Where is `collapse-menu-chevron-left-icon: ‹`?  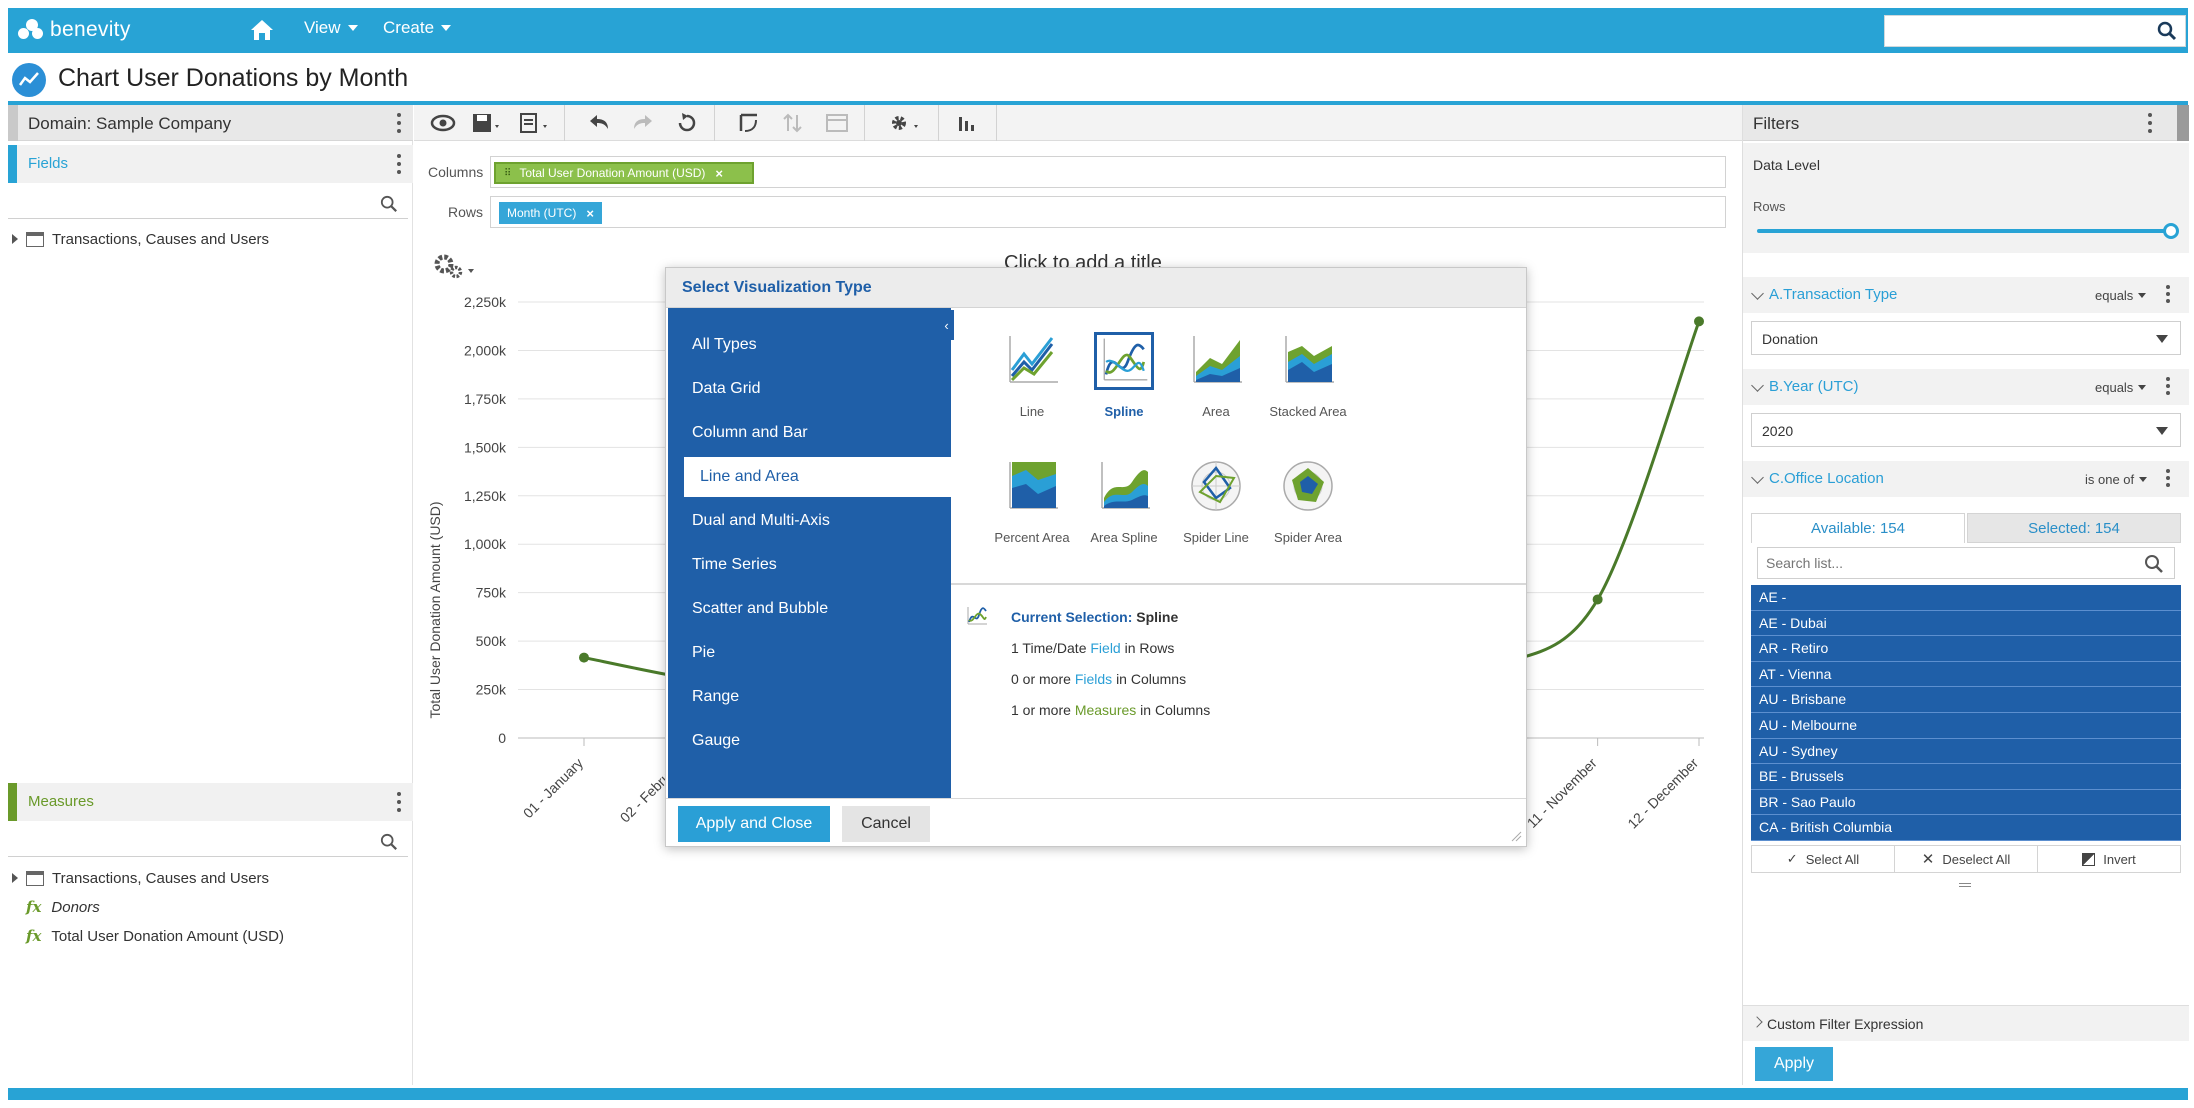 collapse-menu-chevron-left-icon: ‹ is located at coordinates (946, 325).